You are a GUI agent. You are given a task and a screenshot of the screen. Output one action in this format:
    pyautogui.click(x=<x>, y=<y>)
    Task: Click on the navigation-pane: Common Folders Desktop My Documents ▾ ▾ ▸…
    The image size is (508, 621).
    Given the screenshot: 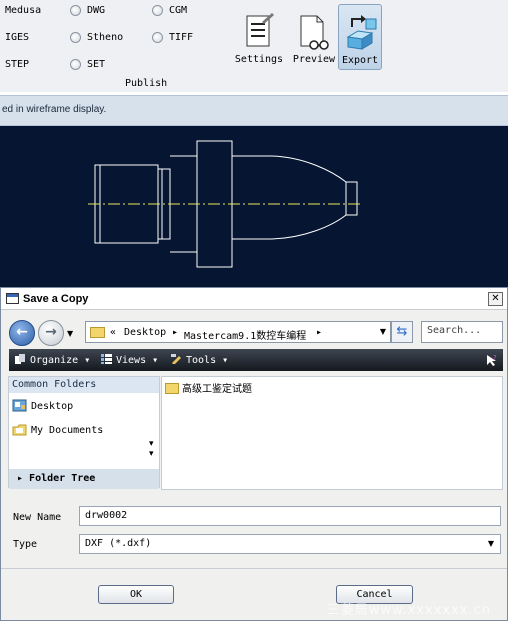 What is the action you would take?
    pyautogui.click(x=84, y=432)
    